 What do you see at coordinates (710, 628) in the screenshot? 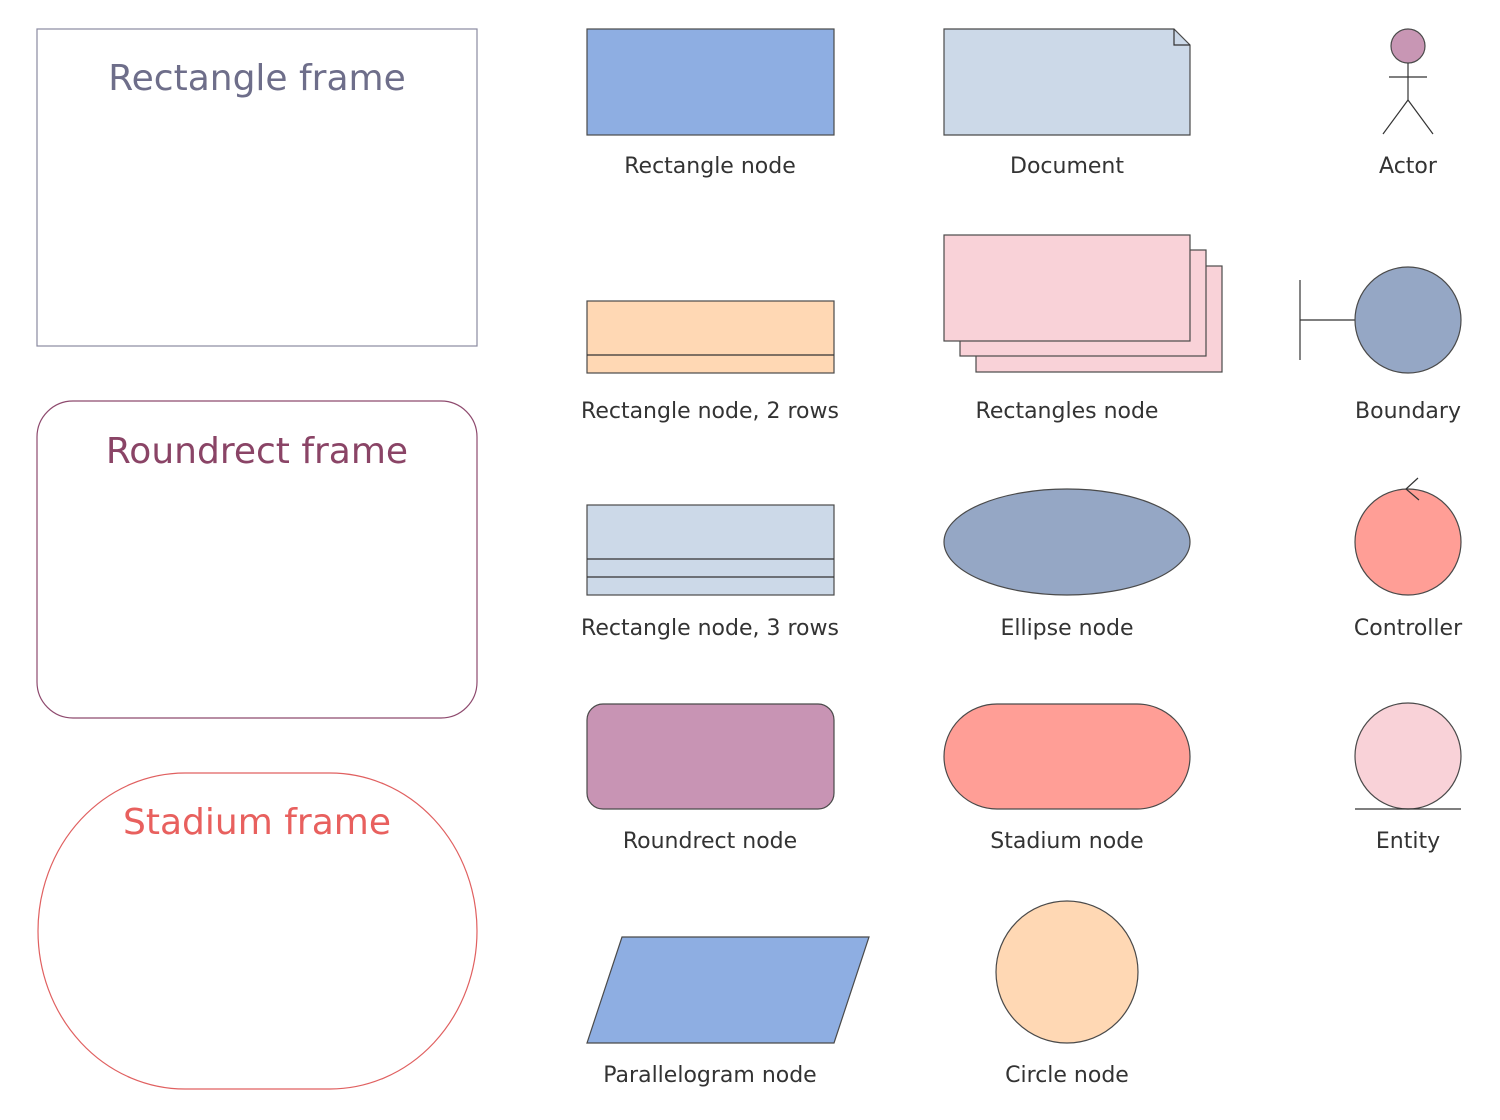
I see `rectangle-node-3-rows-label: Rectangle node, 3 rows` at bounding box center [710, 628].